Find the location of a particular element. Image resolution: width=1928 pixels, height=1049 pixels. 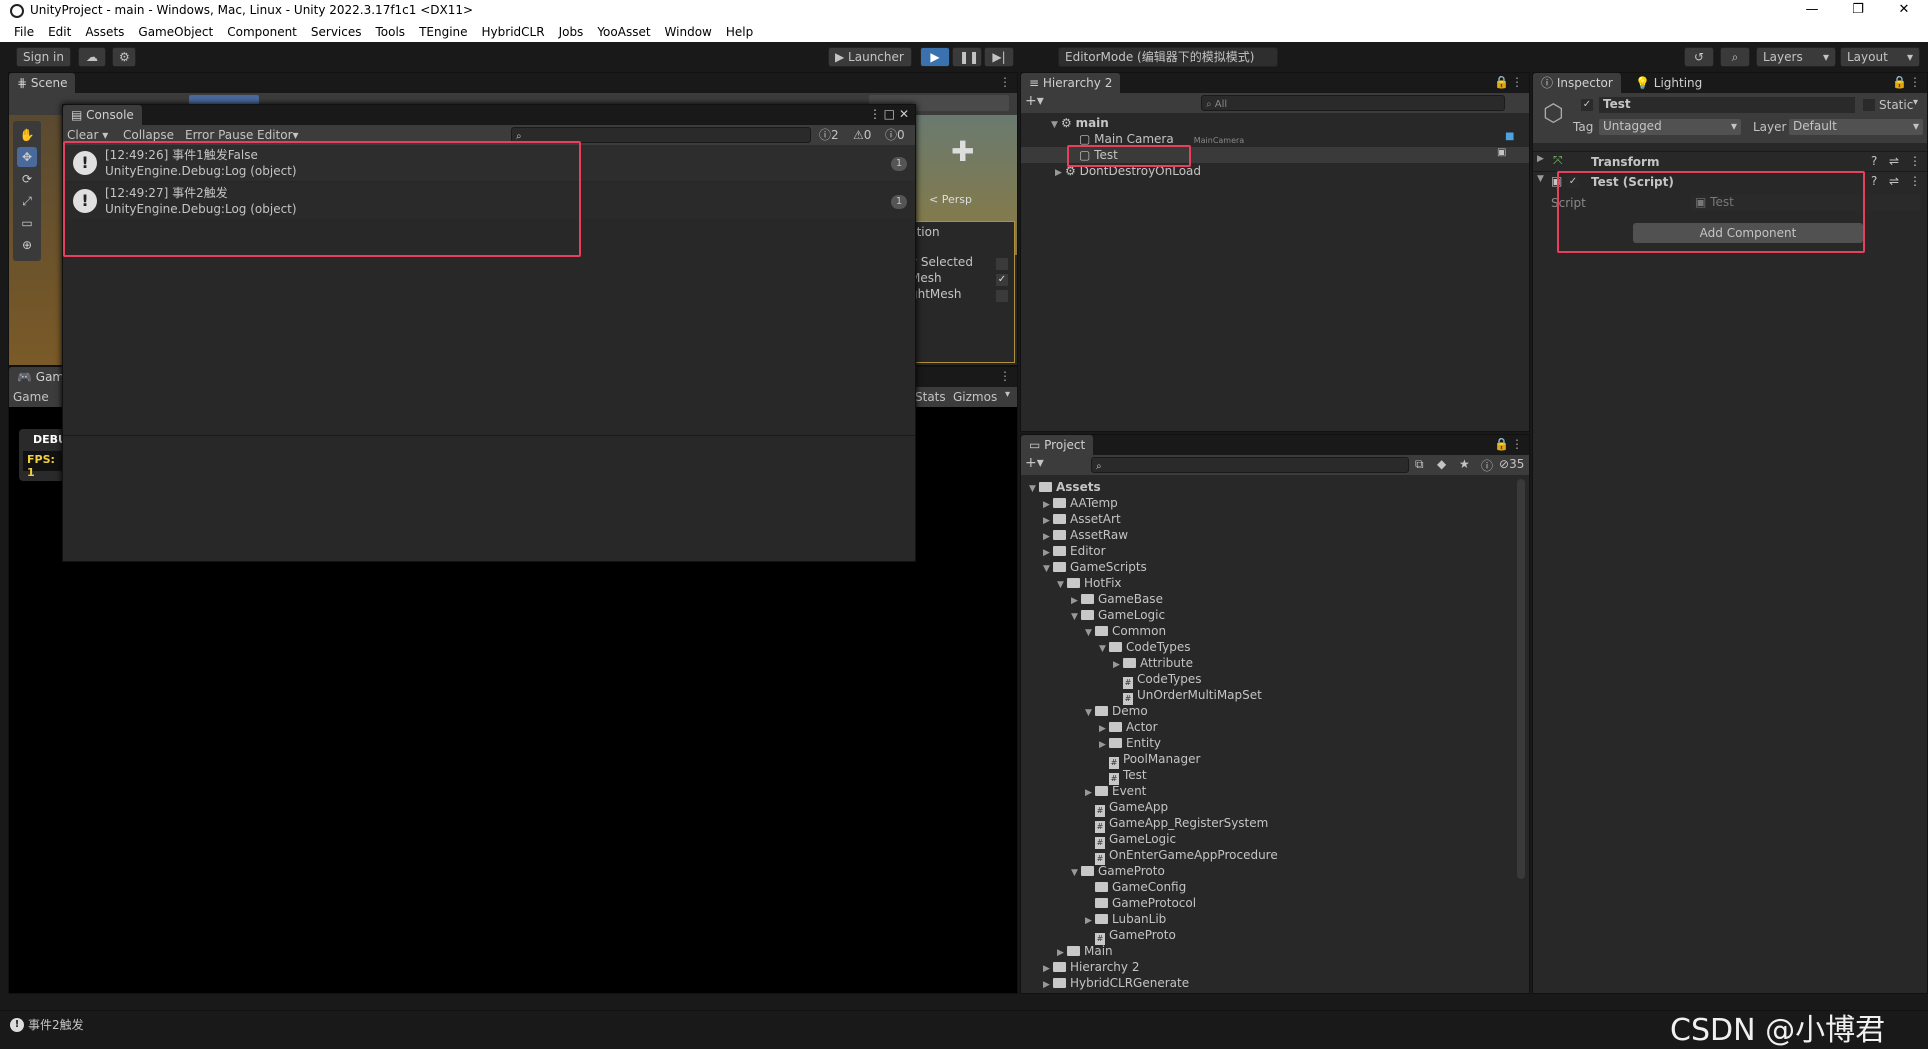

close-window-button: ✕ is located at coordinates (1904, 9).